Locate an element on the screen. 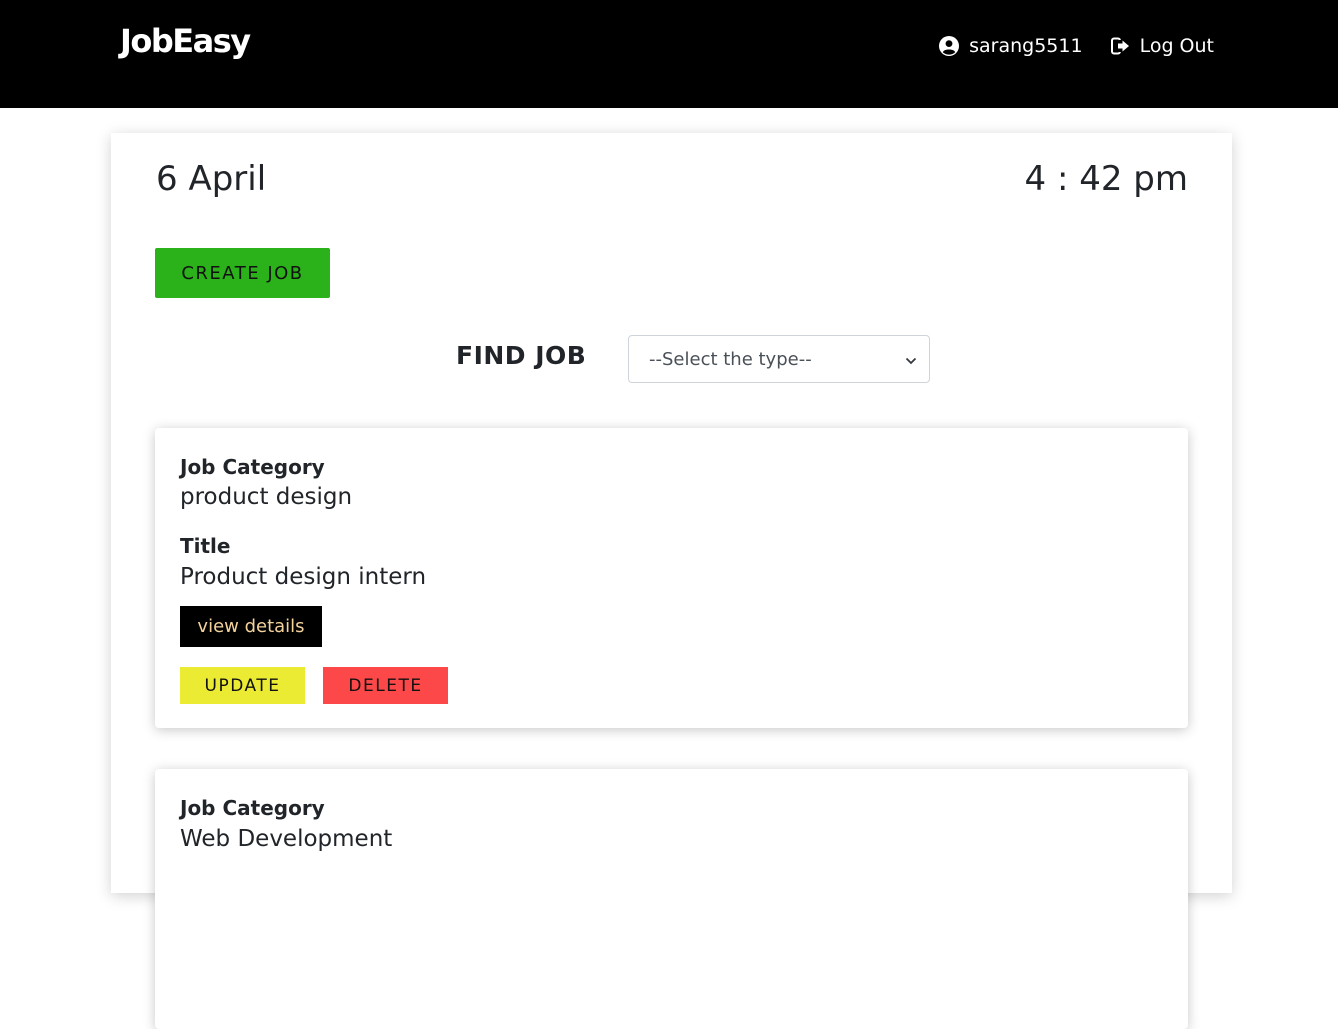 The height and width of the screenshot is (1029, 1338). brand-logo: JobEasy is located at coordinates (185, 41).